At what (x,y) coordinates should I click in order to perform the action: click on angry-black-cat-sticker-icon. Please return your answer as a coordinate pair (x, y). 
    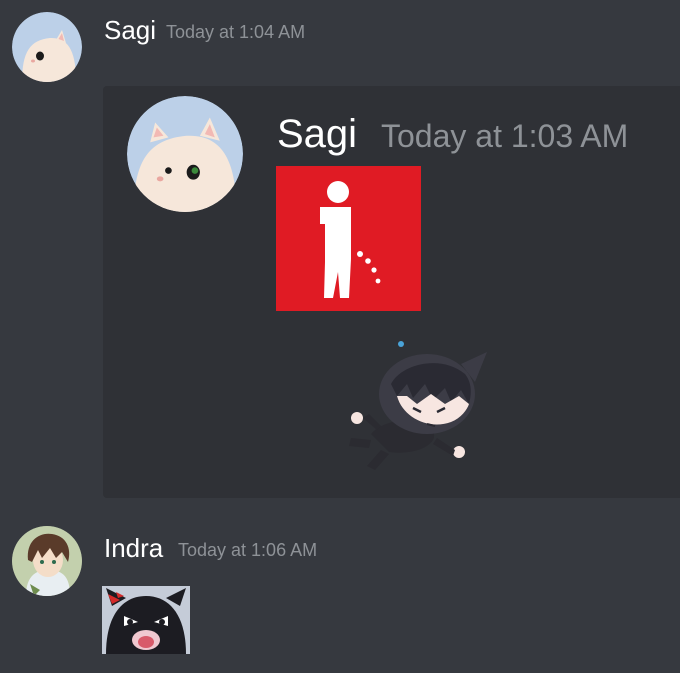
    Looking at the image, I should click on (146, 620).